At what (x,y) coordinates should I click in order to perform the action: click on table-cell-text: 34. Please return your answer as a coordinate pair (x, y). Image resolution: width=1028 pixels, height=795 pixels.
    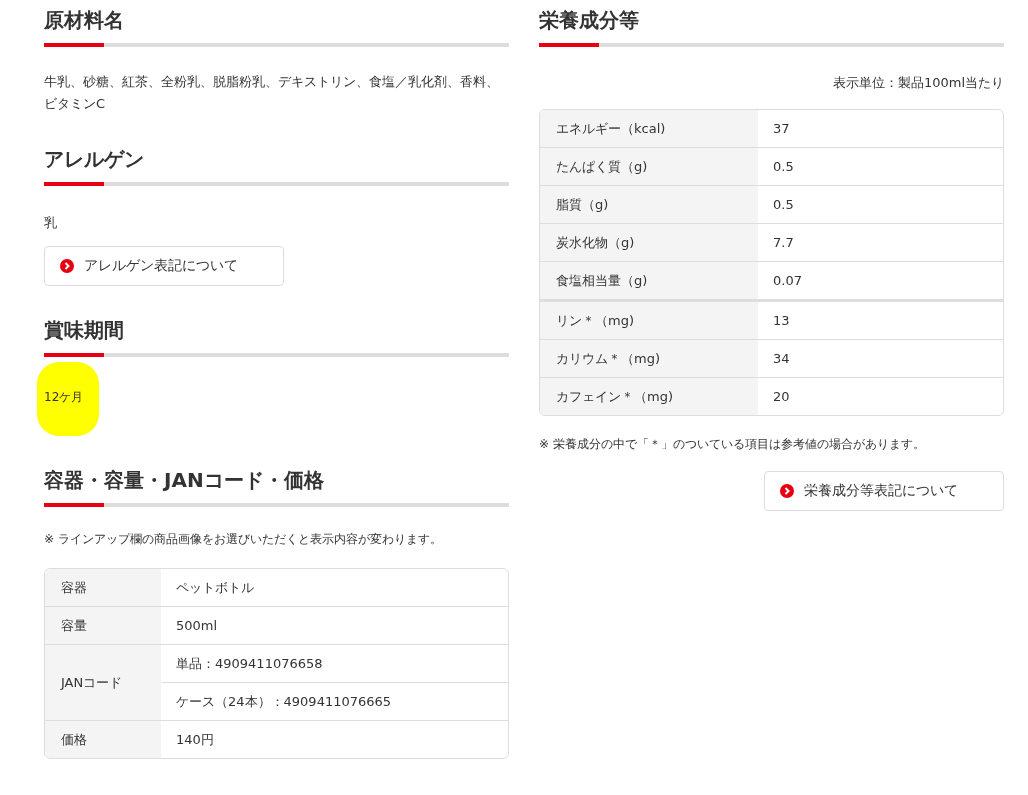
    Looking at the image, I should click on (781, 359).